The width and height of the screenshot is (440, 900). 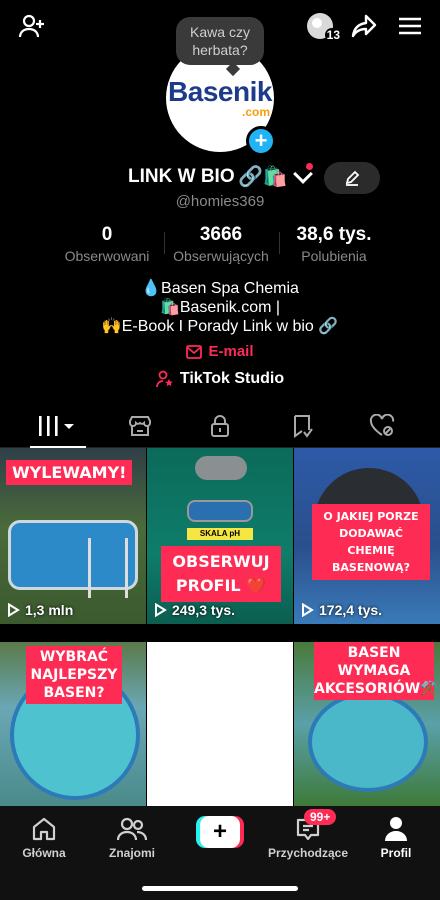 What do you see at coordinates (132, 829) in the screenshot?
I see `friends-icon` at bounding box center [132, 829].